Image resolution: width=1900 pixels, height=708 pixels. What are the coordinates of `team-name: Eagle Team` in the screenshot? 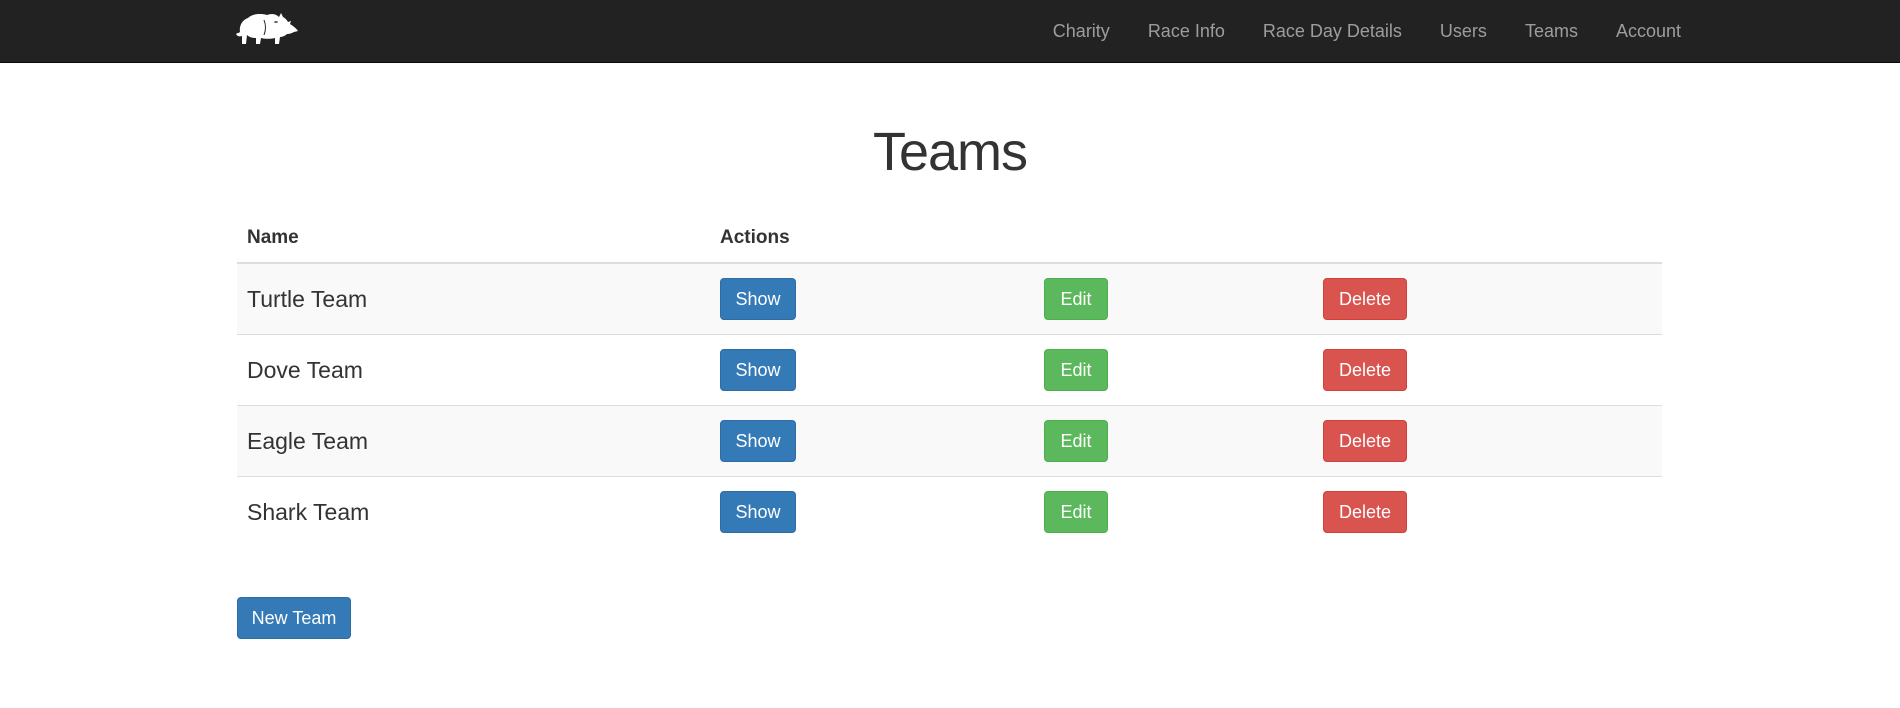 It's located at (473, 441).